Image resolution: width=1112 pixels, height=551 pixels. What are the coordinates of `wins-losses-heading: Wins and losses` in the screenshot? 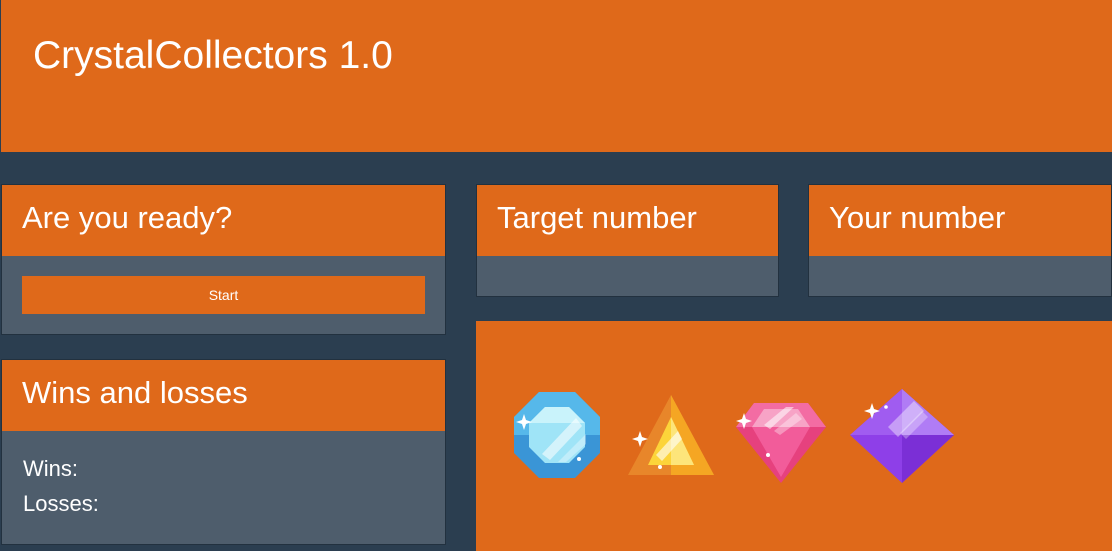 It's located at (223, 395).